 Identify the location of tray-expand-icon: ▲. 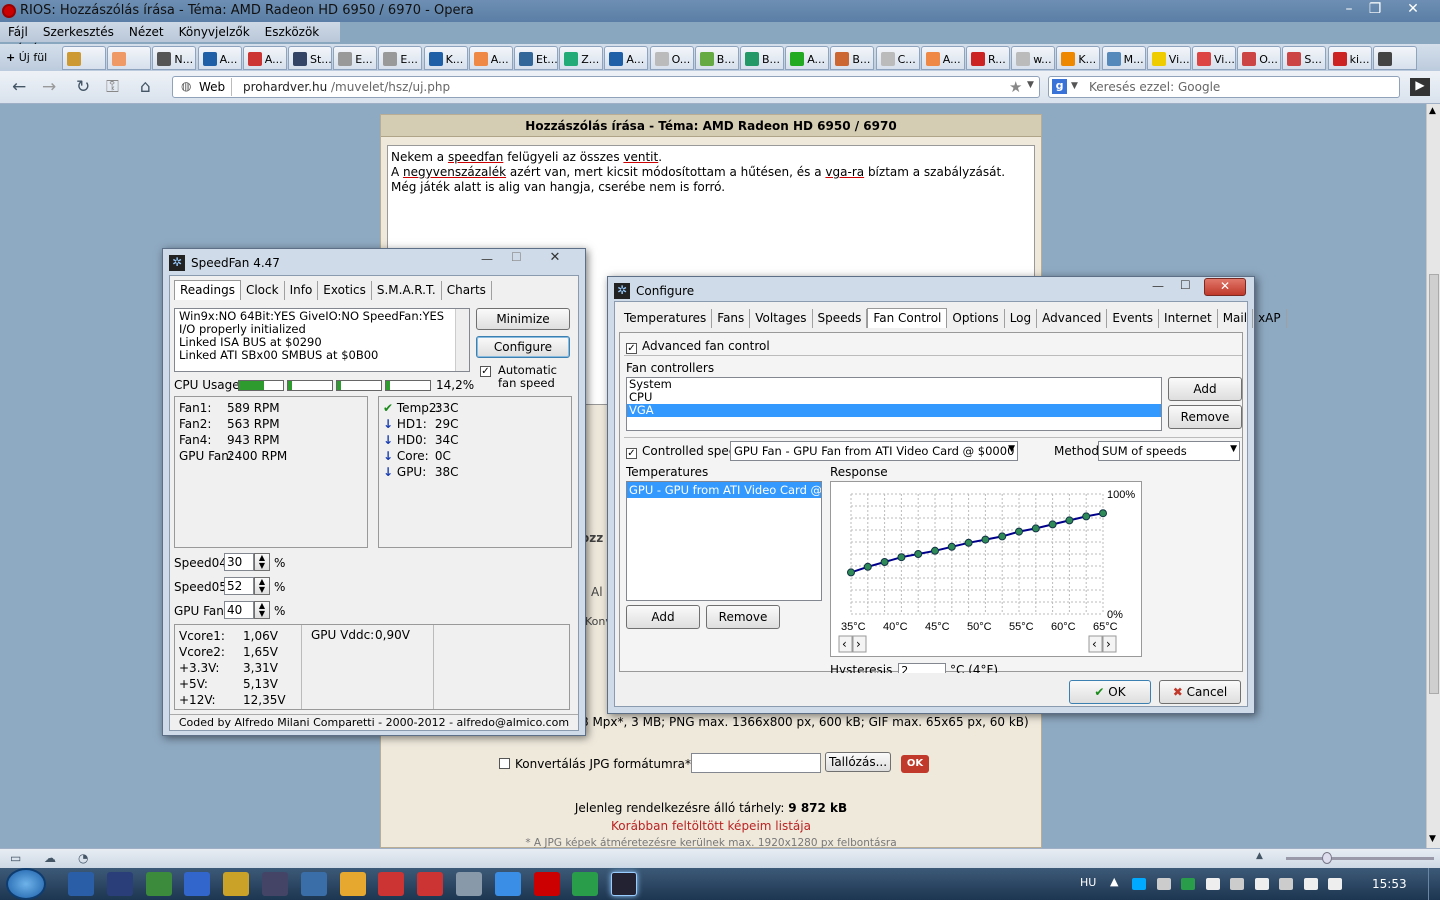
(1114, 881).